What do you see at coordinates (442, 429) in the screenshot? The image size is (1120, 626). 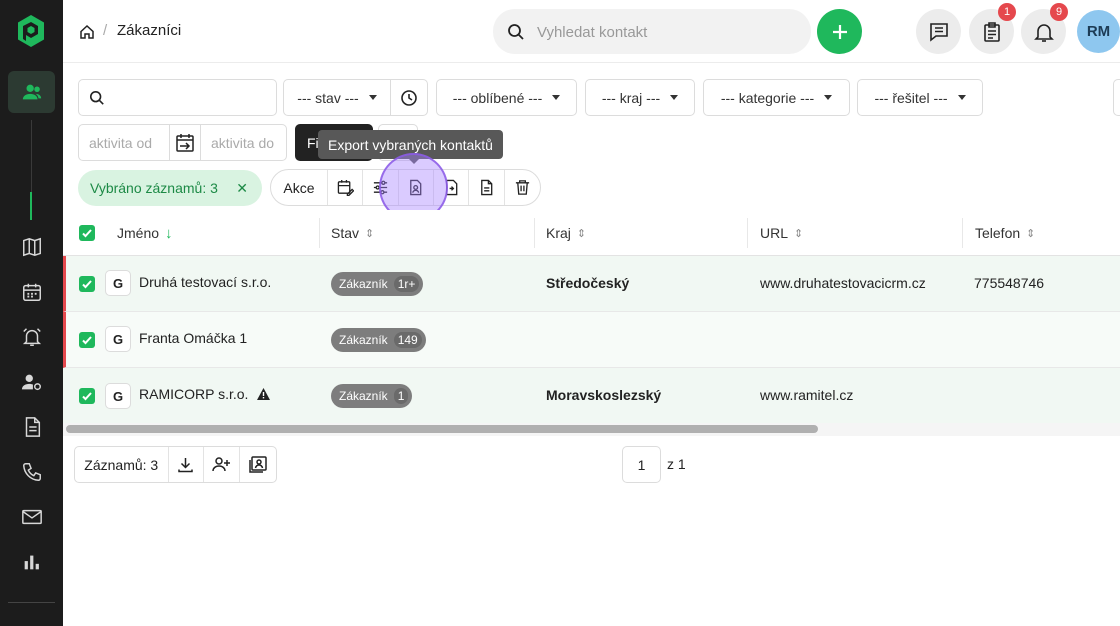 I see `horizontal-scrollbar-thumb` at bounding box center [442, 429].